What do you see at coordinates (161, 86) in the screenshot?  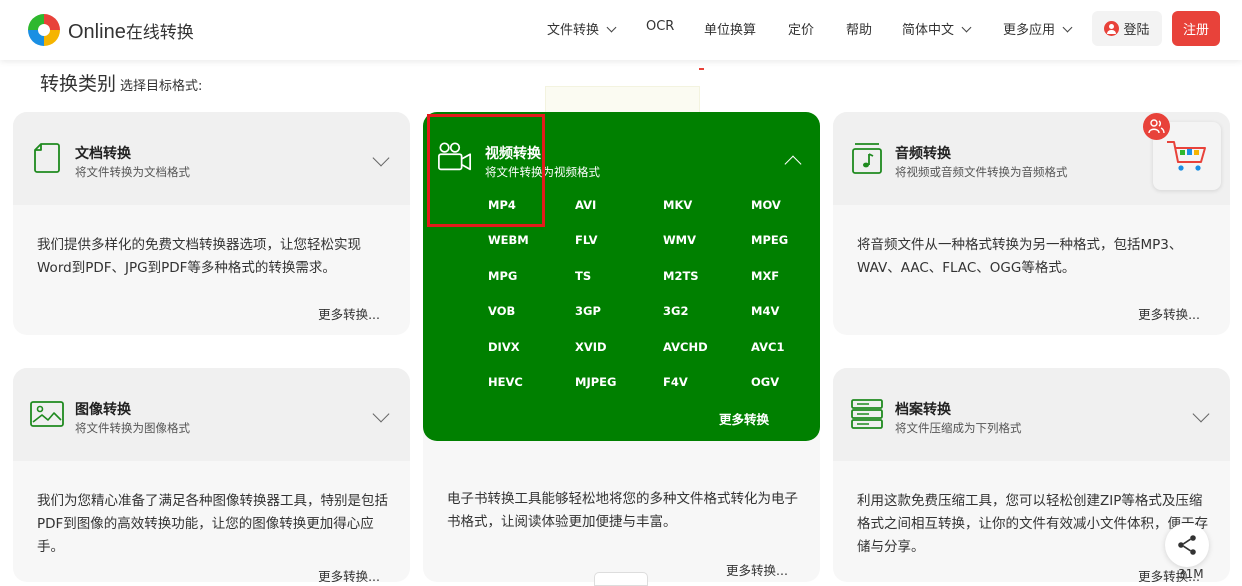 I see `section-subtitle: 选择目标格式:` at bounding box center [161, 86].